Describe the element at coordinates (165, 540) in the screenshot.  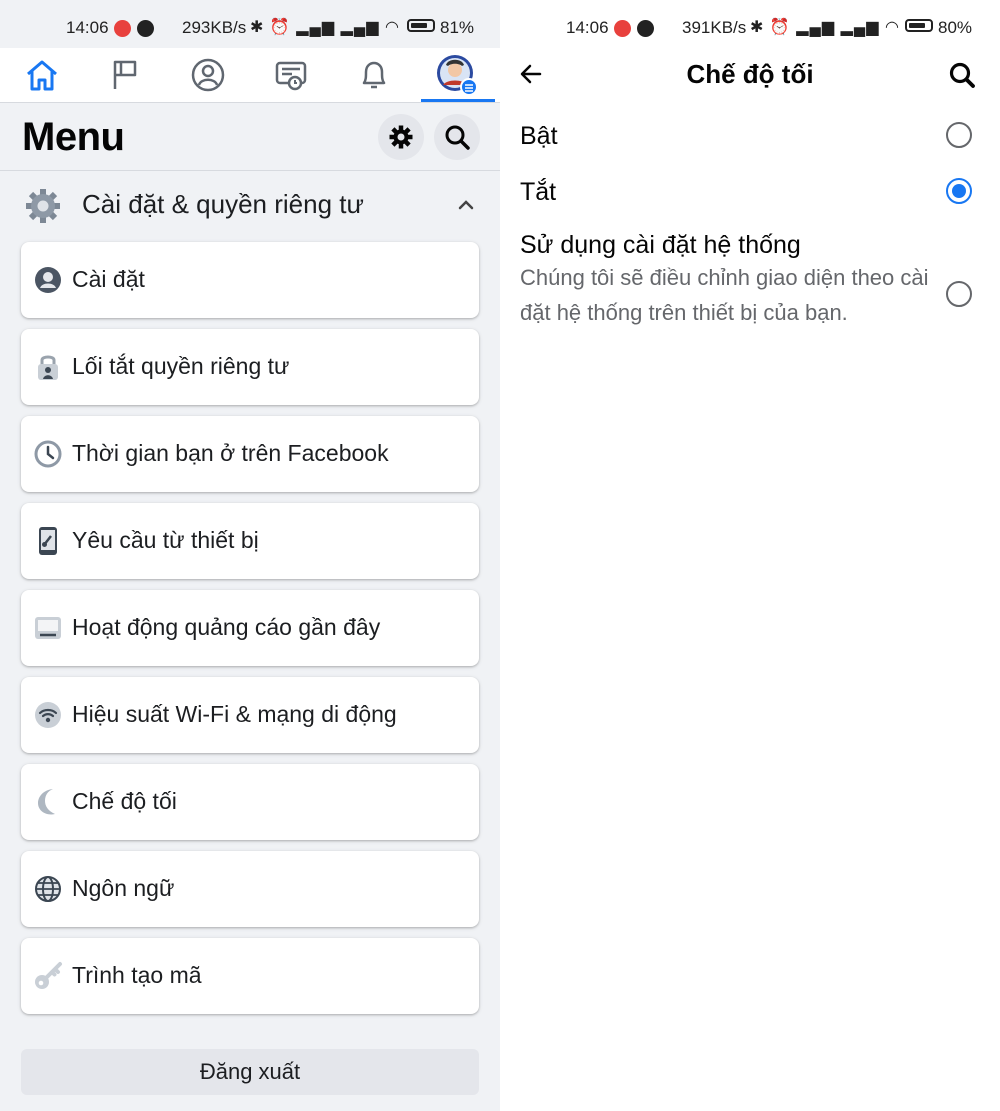
I see `menu-item-label: Yêu cầu từ thiết bị` at that location.